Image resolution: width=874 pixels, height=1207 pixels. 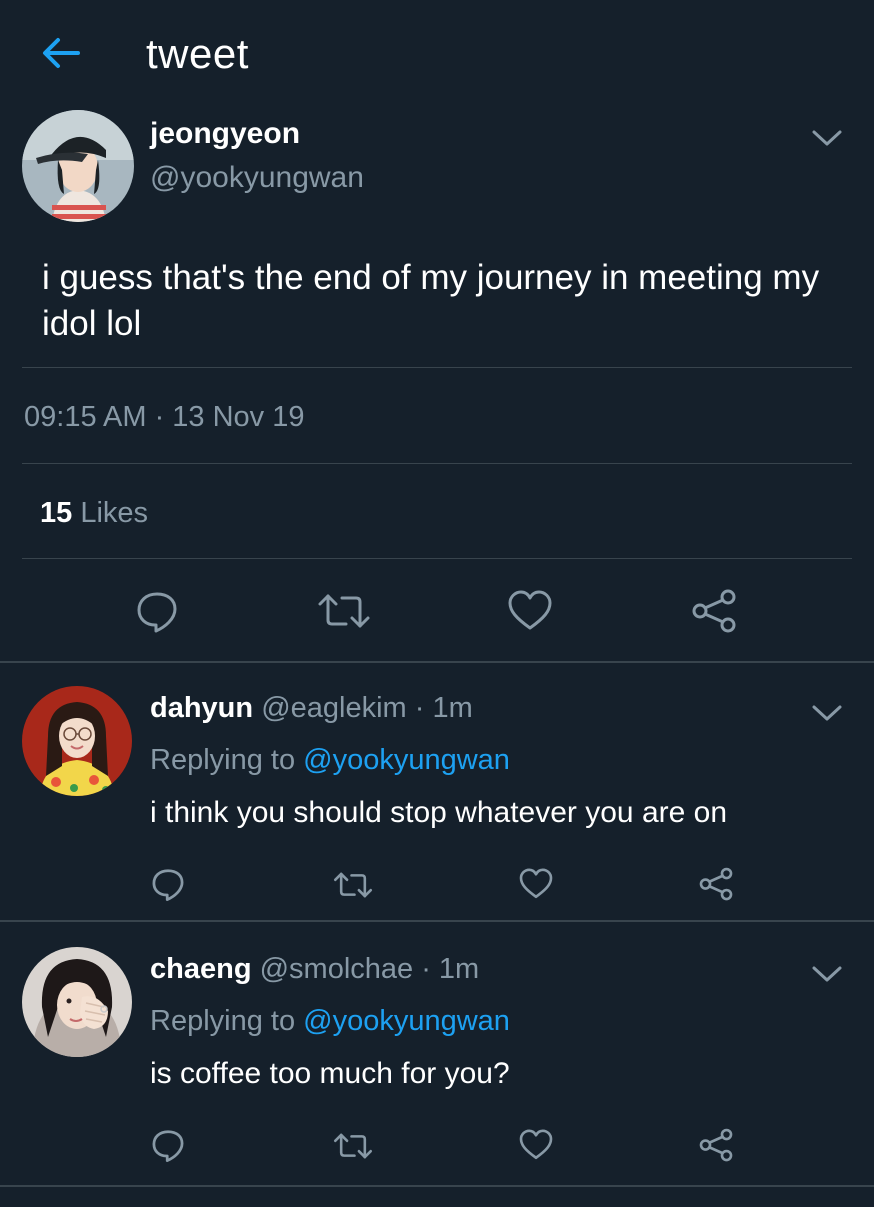 What do you see at coordinates (337, 969) in the screenshot?
I see `author-handle: @smolchae` at bounding box center [337, 969].